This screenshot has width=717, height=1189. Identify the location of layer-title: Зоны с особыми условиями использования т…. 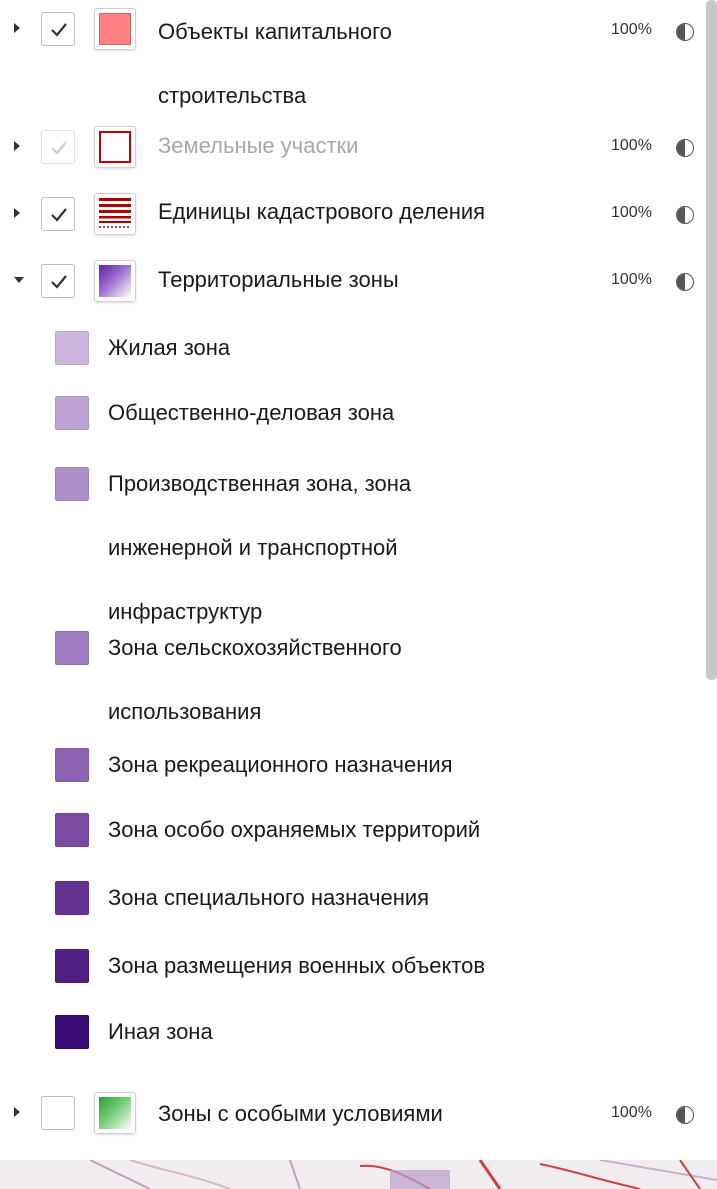
(300, 1113).